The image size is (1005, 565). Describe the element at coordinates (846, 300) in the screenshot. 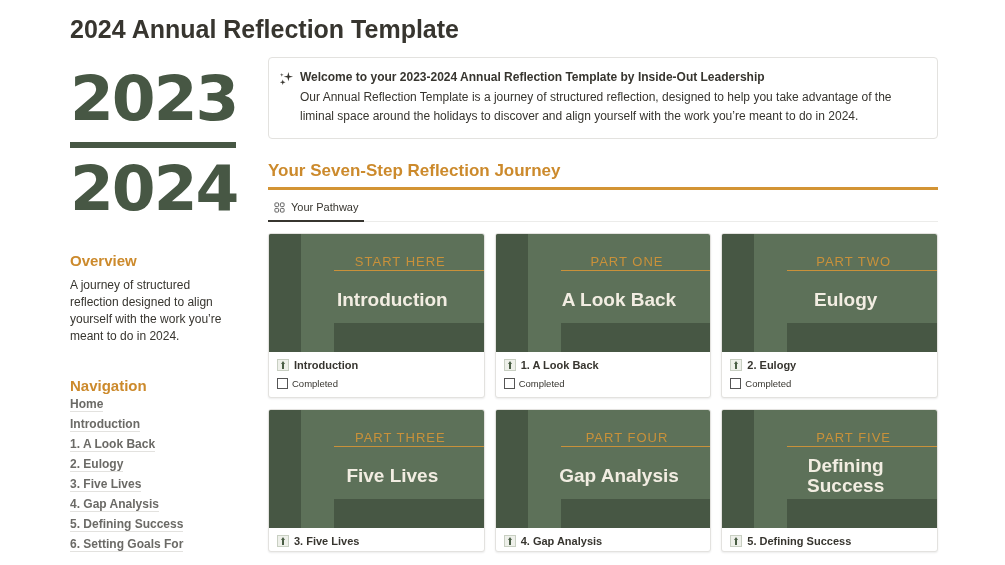

I see `cover-title: Eulogy` at that location.